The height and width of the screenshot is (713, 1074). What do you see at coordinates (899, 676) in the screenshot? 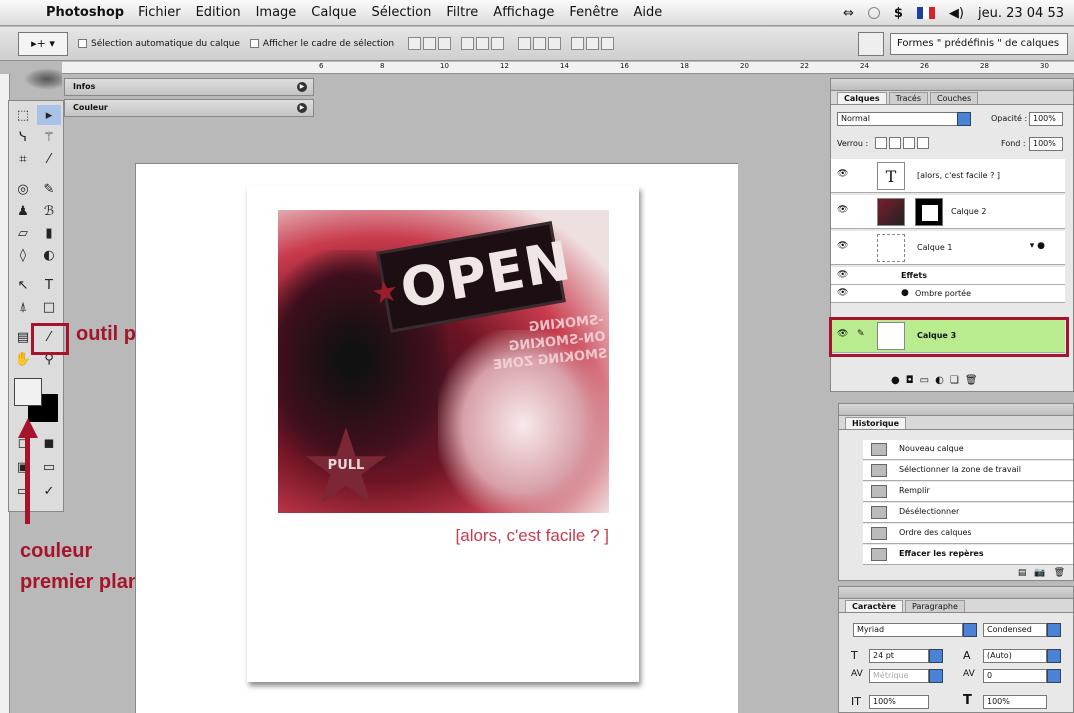
I see `kerning-input: Métrique` at bounding box center [899, 676].